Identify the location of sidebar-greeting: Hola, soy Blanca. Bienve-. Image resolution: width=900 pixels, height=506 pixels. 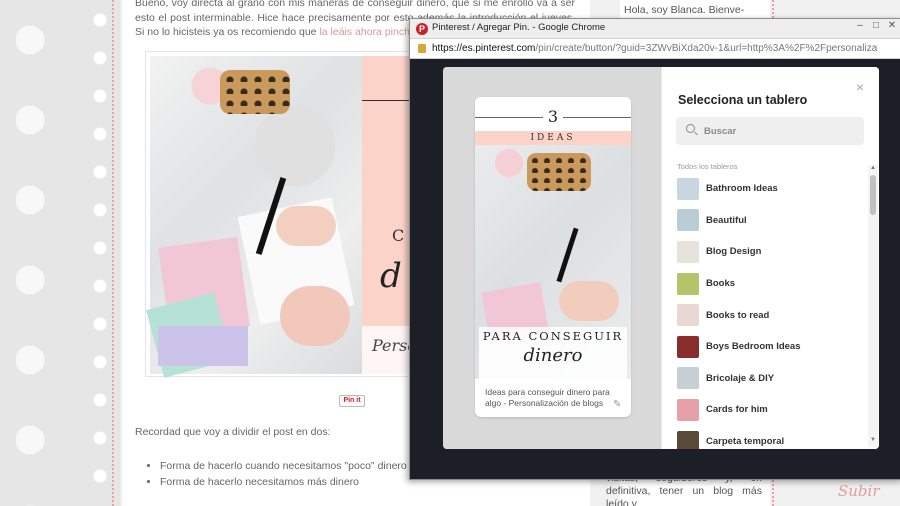
(684, 10).